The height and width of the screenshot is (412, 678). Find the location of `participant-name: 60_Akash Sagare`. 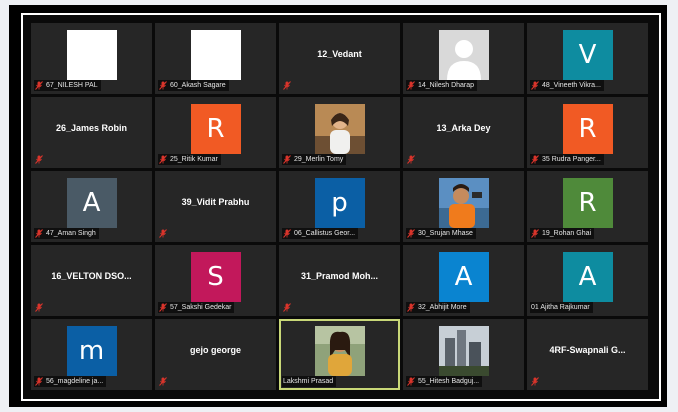

participant-name: 60_Akash Sagare is located at coordinates (198, 85).